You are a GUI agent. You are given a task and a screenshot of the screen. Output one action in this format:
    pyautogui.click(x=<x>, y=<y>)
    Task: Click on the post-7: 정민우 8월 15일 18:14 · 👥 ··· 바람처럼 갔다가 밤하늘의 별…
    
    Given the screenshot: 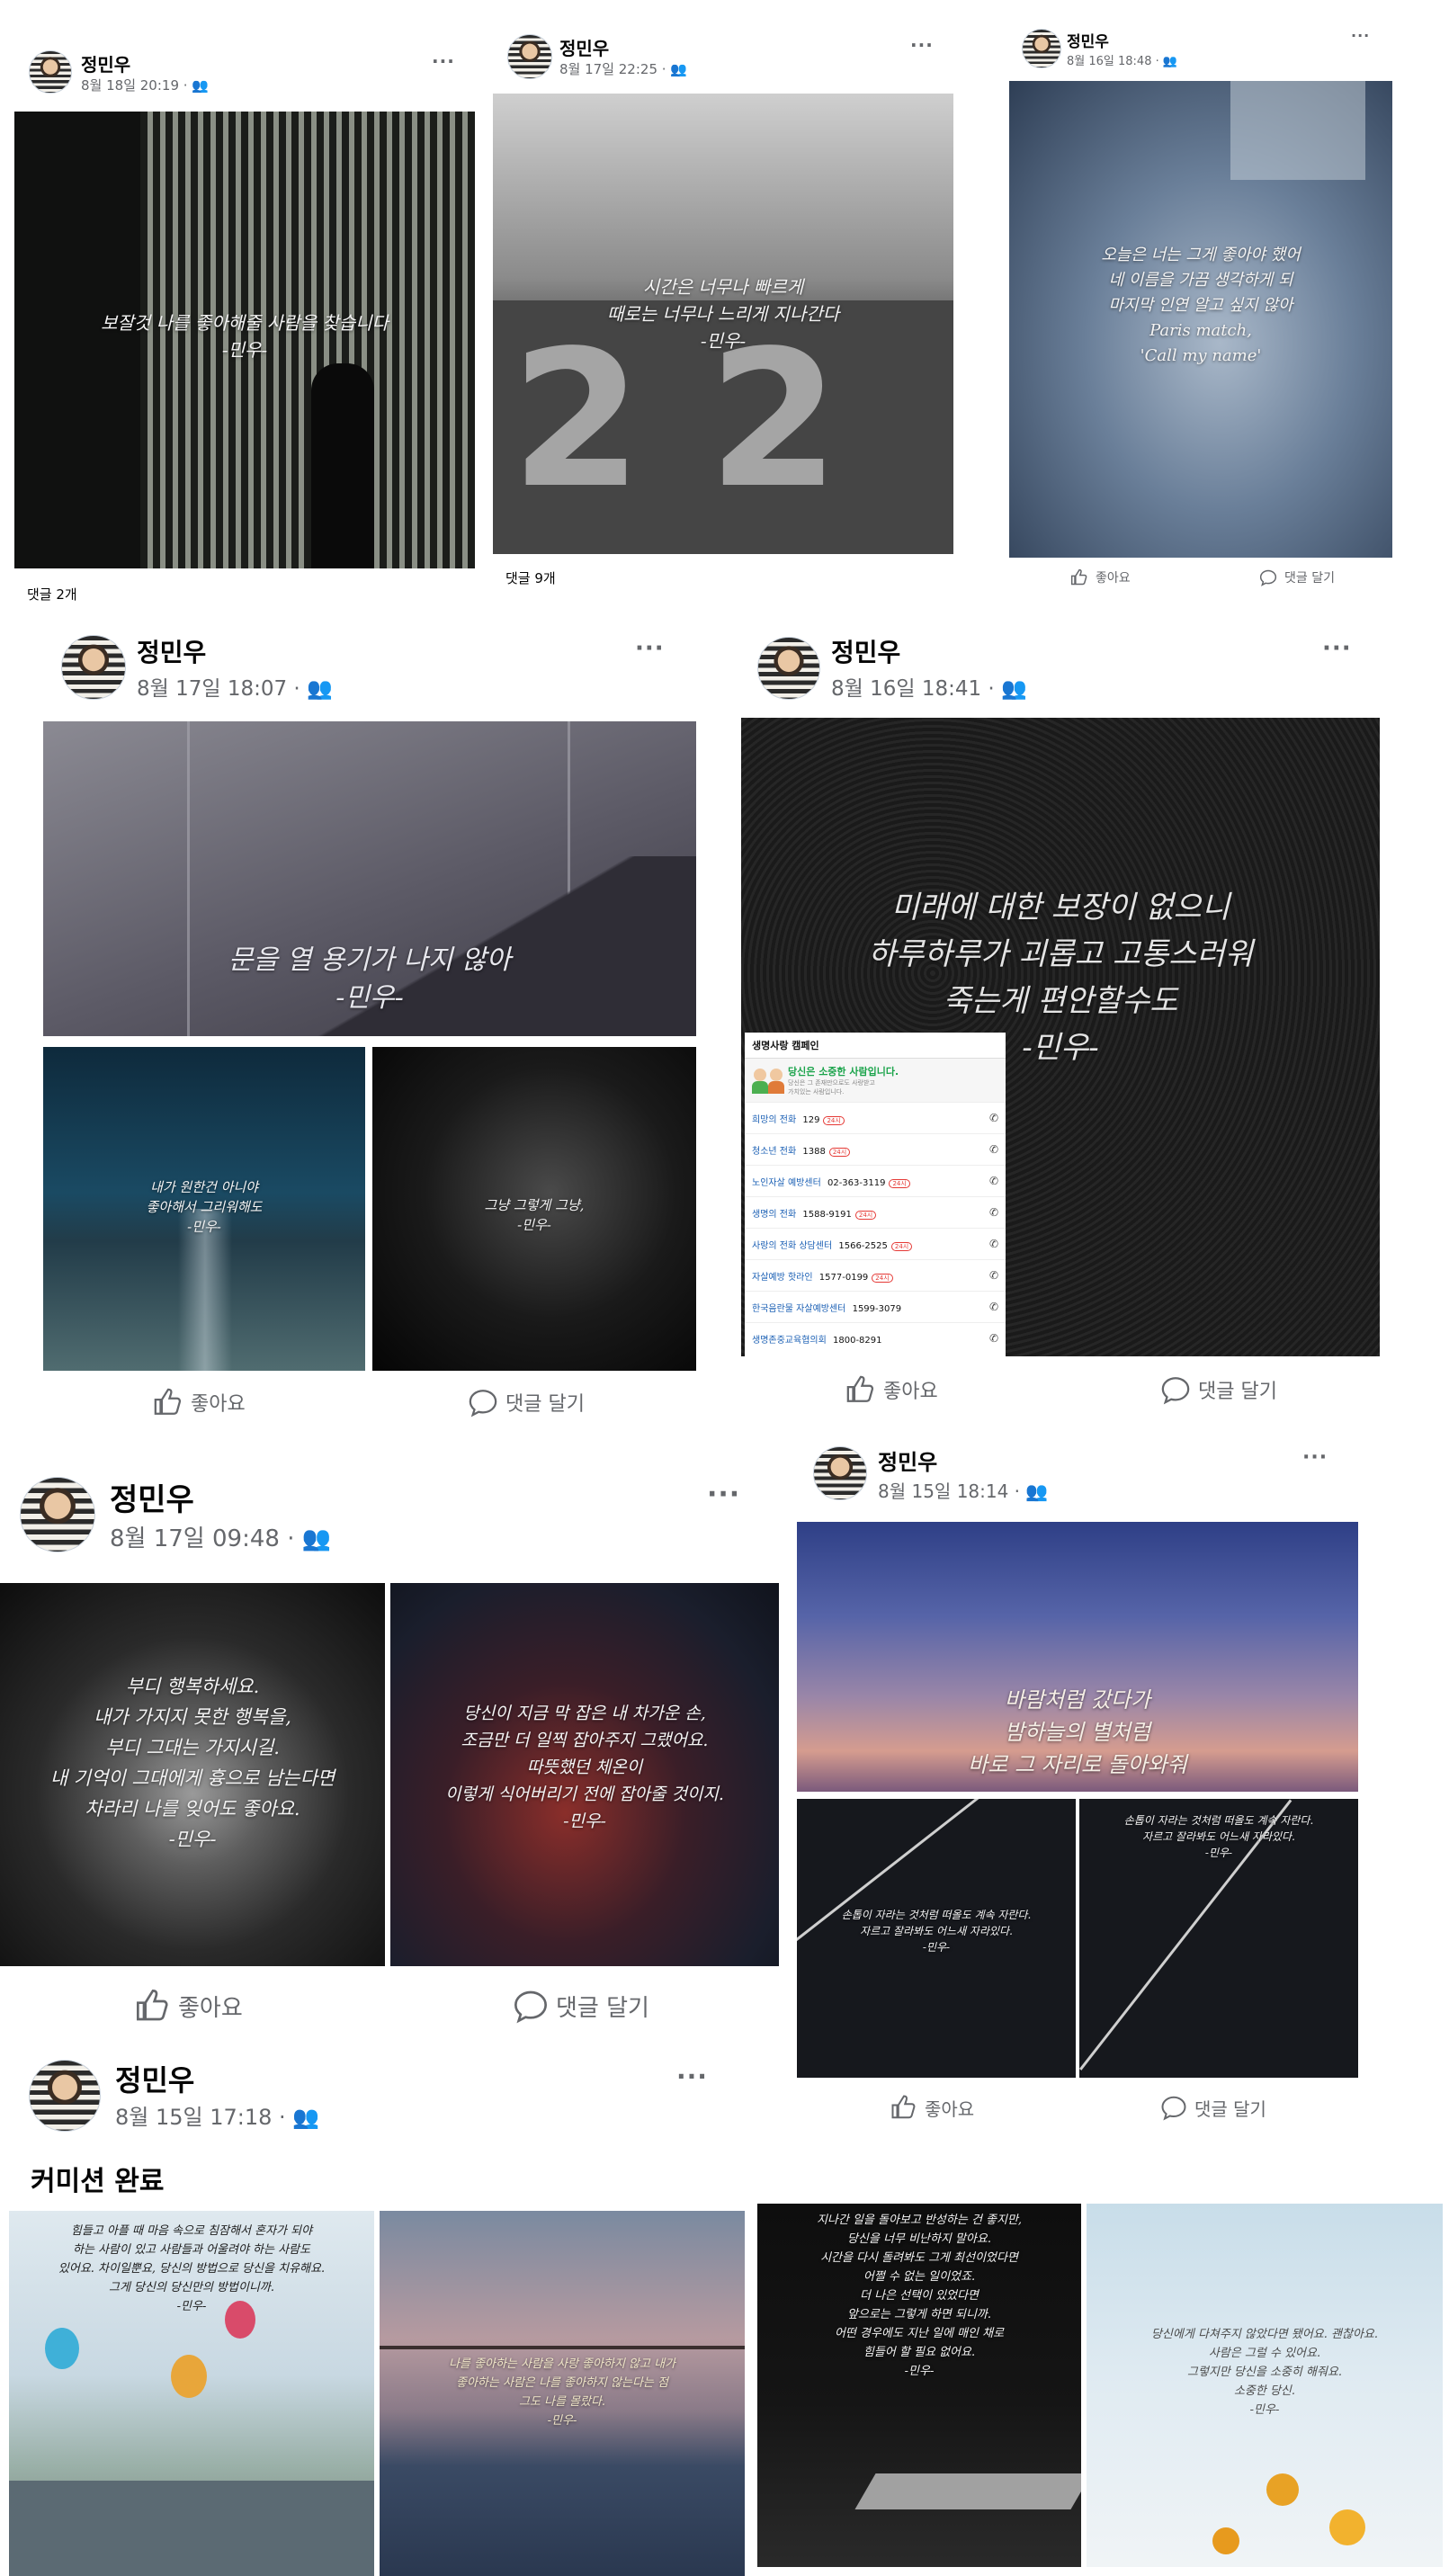 What is the action you would take?
    pyautogui.click(x=1120, y=1790)
    